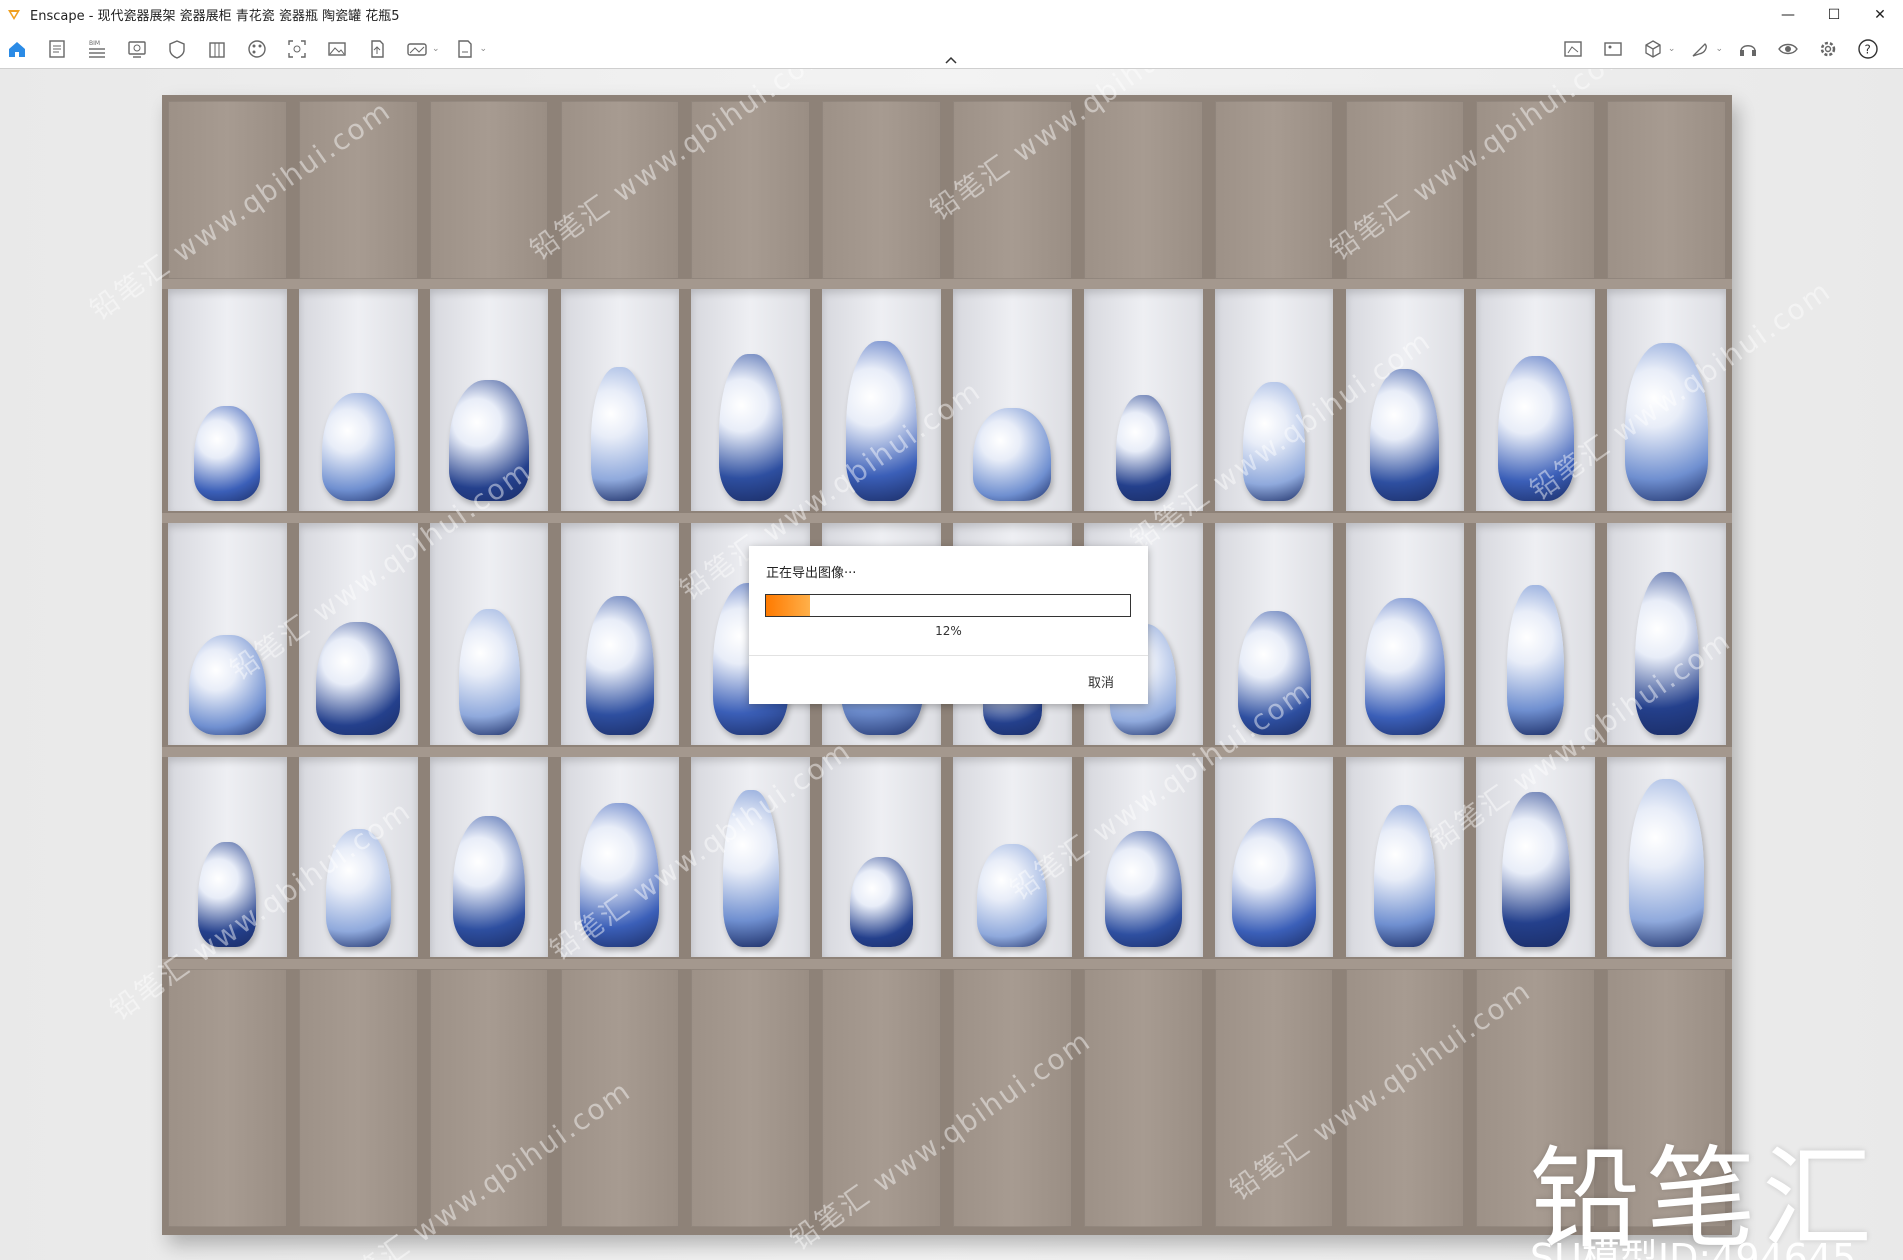  I want to click on enscape-logo-icon, so click(14, 14).